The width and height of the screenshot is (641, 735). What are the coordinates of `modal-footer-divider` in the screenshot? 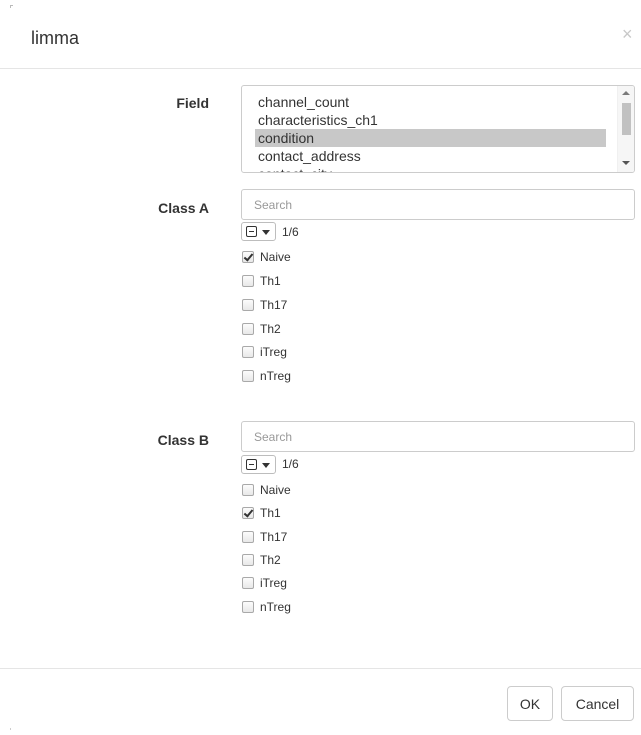 It's located at (320, 668).